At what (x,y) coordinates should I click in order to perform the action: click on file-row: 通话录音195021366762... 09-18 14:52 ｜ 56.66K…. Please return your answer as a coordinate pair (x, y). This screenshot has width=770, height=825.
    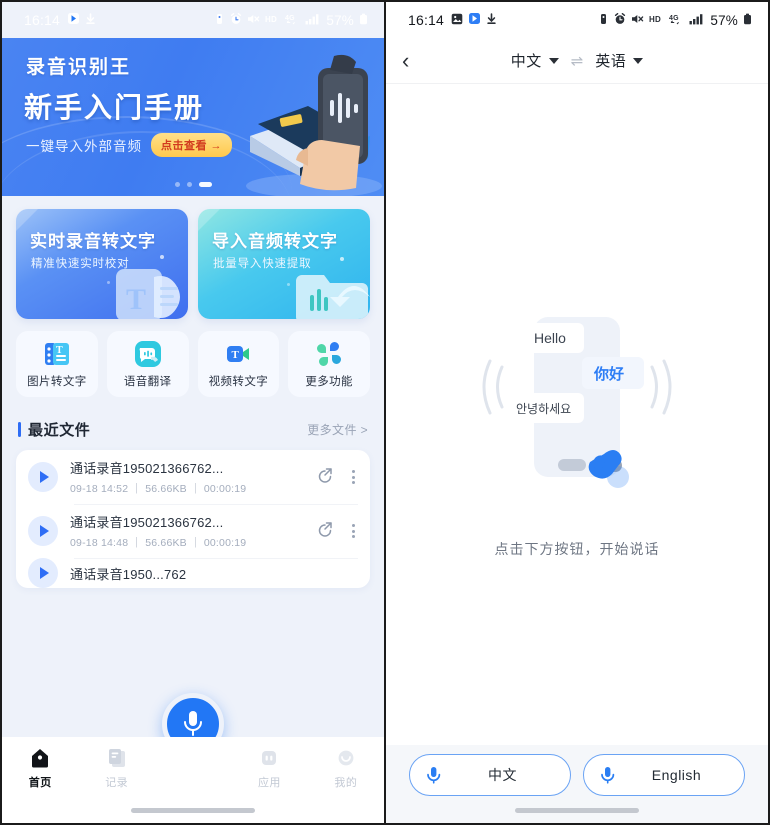
    Looking at the image, I should click on (193, 477).